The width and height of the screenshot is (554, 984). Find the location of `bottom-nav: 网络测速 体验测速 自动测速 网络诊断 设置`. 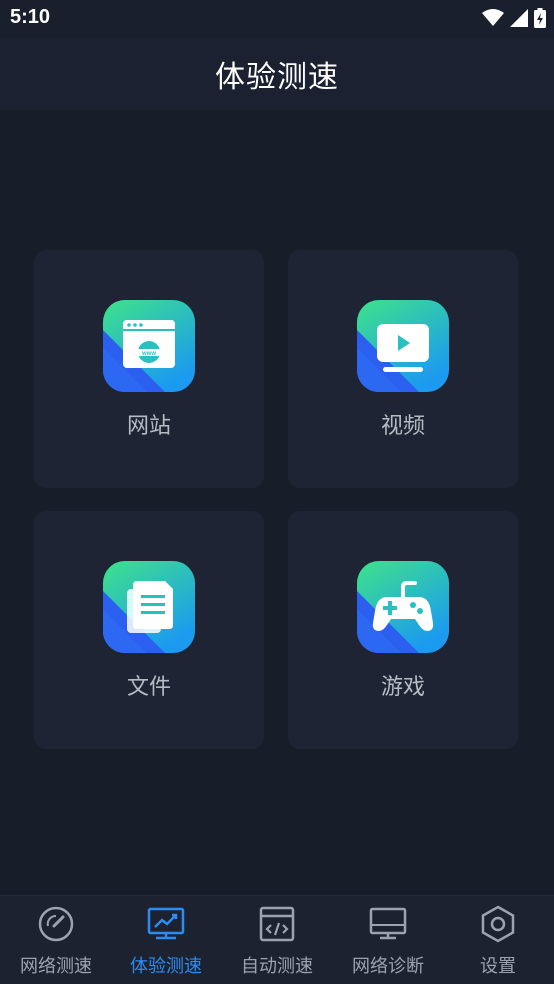

bottom-nav: 网络测速 体验测速 自动测速 网络诊断 设置 is located at coordinates (277, 939).